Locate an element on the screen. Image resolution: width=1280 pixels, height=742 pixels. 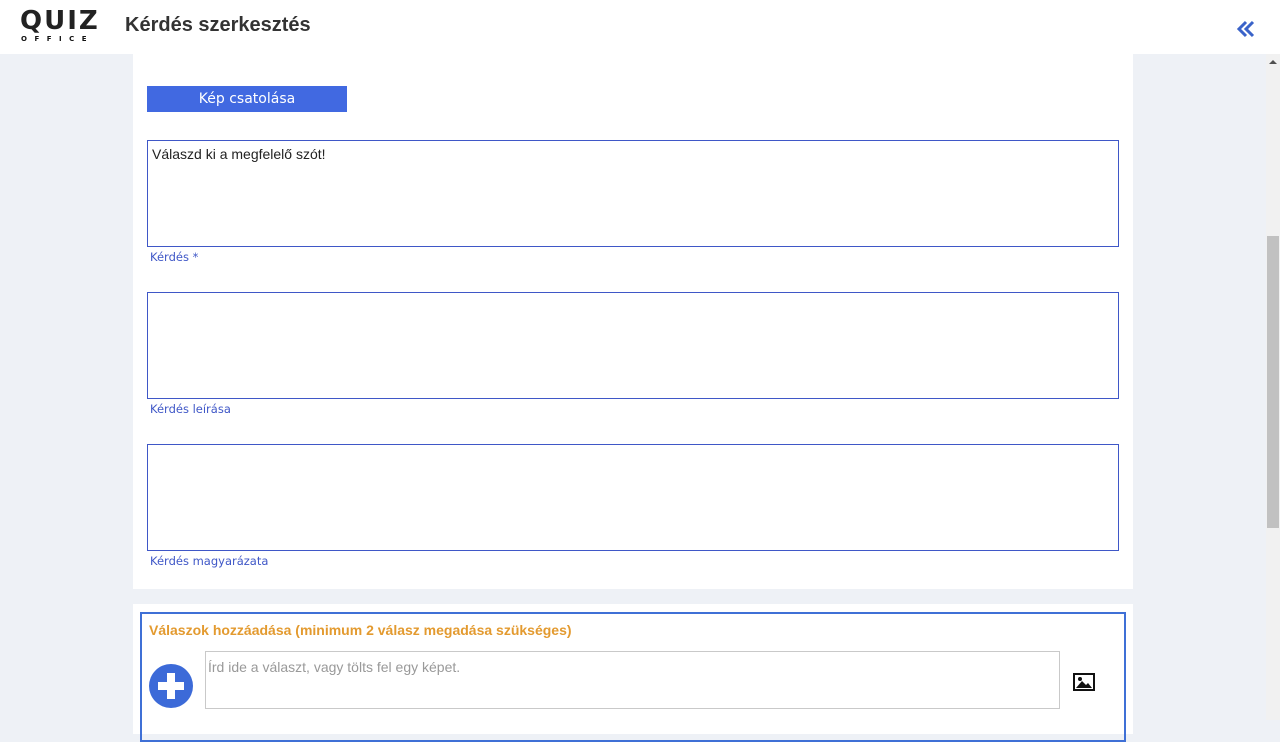
scroll-up-arrow-icon is located at coordinates (1273, 62).